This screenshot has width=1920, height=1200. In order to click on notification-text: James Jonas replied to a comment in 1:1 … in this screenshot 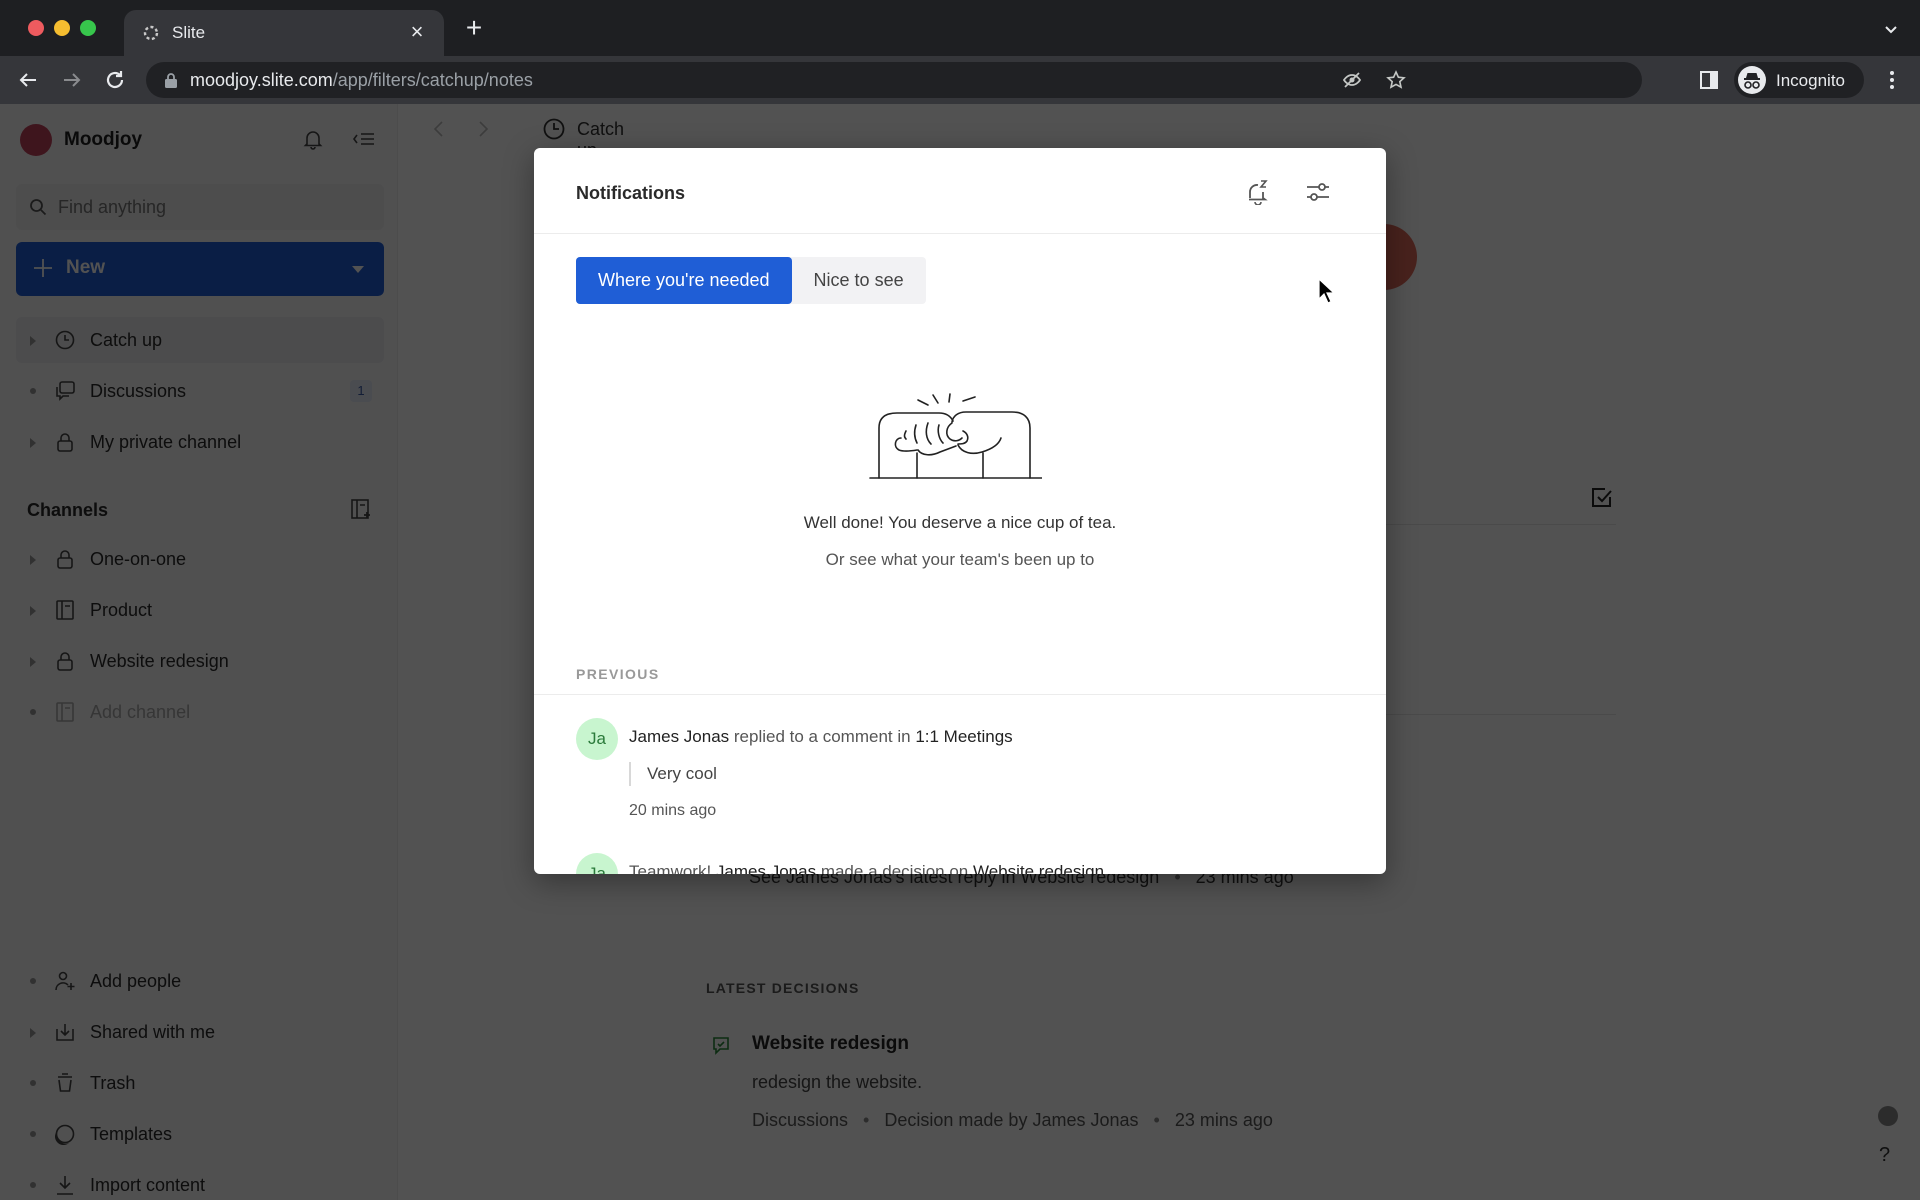, I will do `click(821, 737)`.